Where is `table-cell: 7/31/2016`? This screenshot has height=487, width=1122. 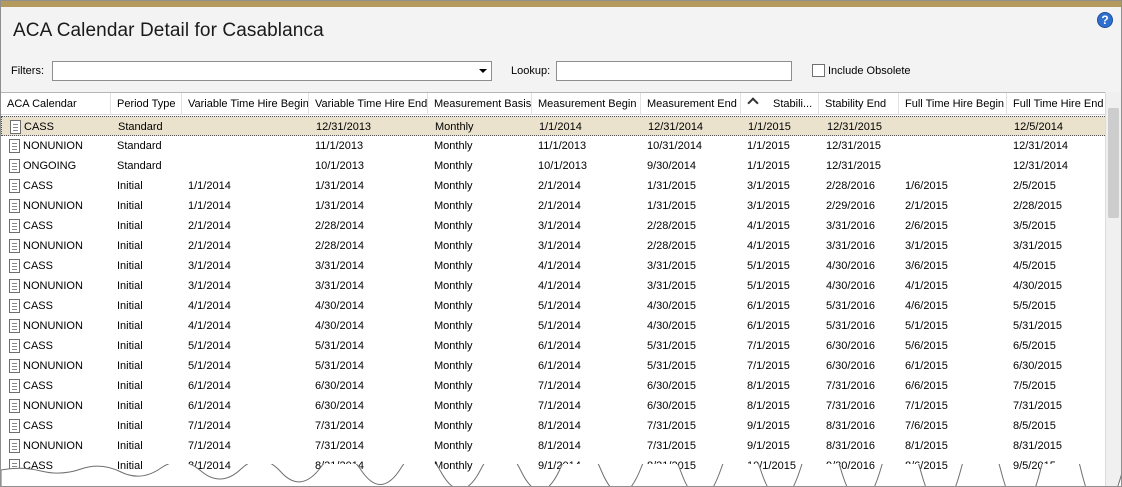 table-cell: 7/31/2016 is located at coordinates (850, 386).